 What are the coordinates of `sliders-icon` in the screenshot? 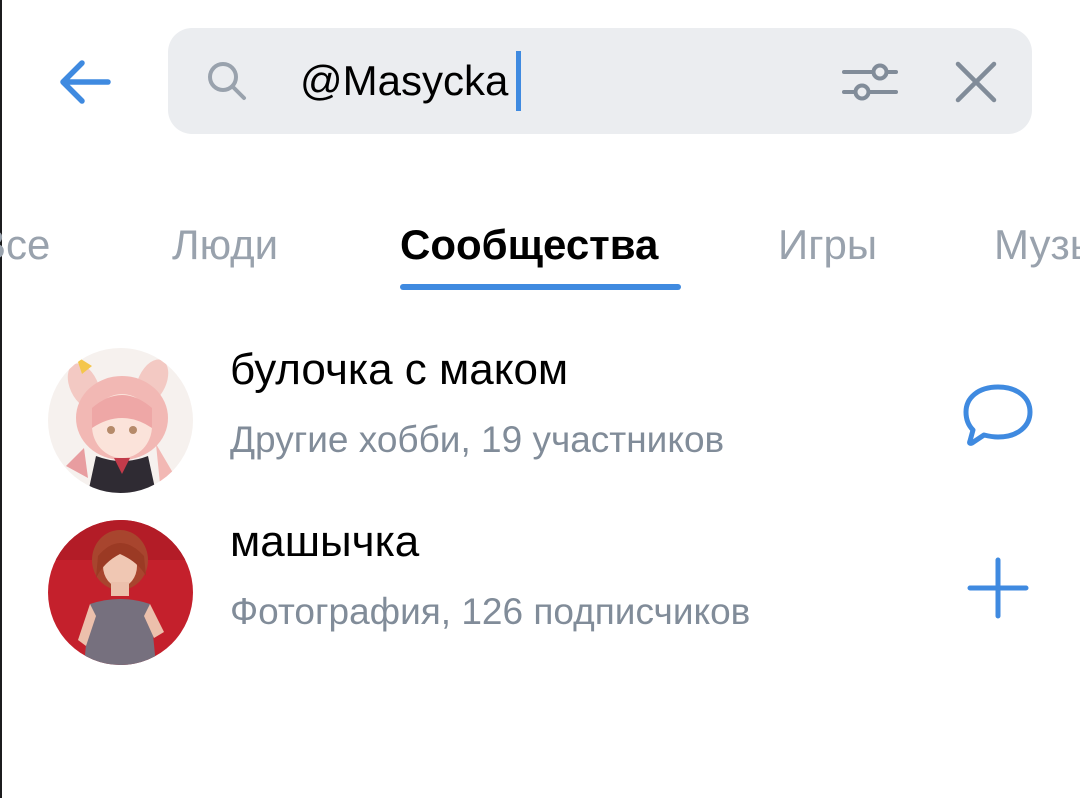 It's located at (870, 82).